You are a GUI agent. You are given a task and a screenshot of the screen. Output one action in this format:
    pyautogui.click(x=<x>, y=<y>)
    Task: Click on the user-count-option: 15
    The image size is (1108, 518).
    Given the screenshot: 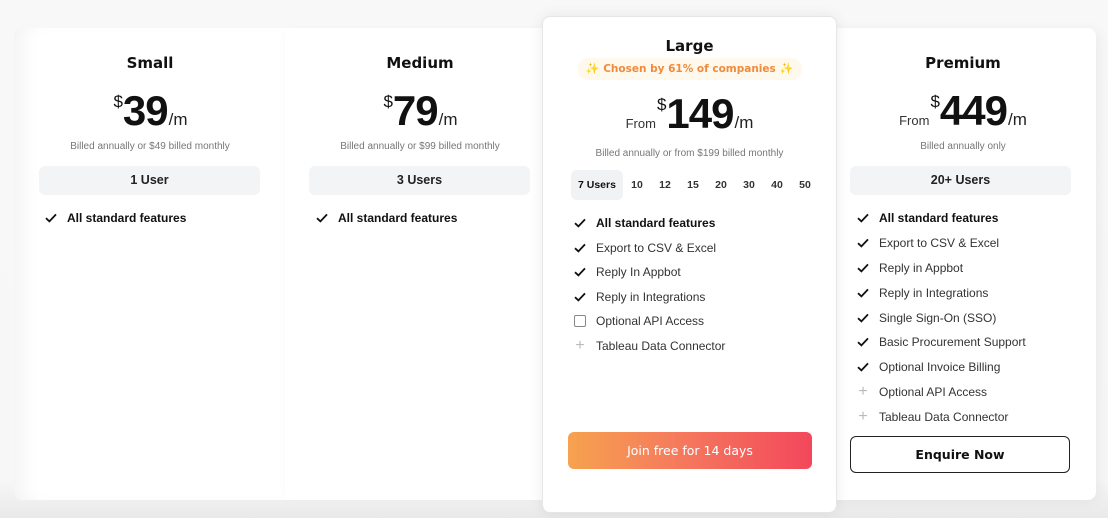 What is the action you would take?
    pyautogui.click(x=693, y=185)
    